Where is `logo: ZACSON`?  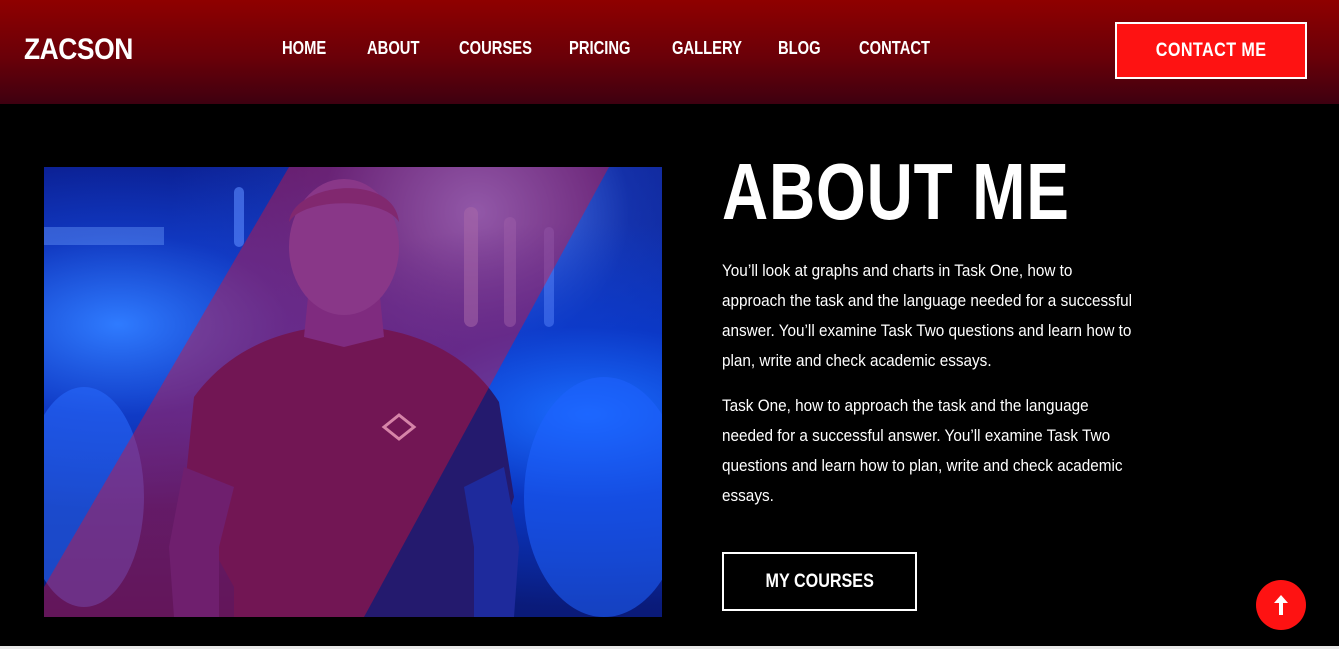 logo: ZACSON is located at coordinates (78, 50).